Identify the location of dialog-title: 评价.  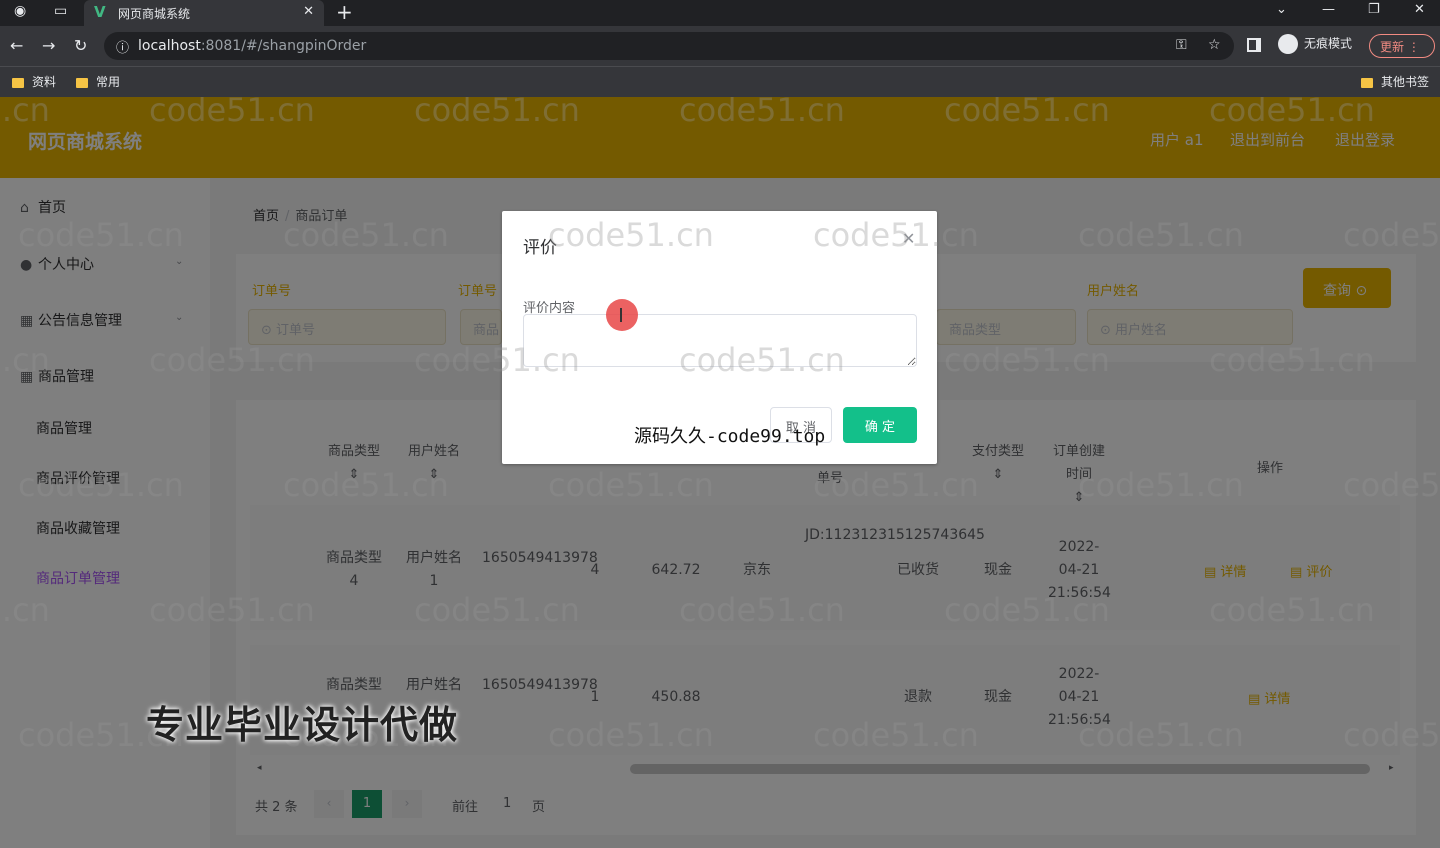
(540, 248).